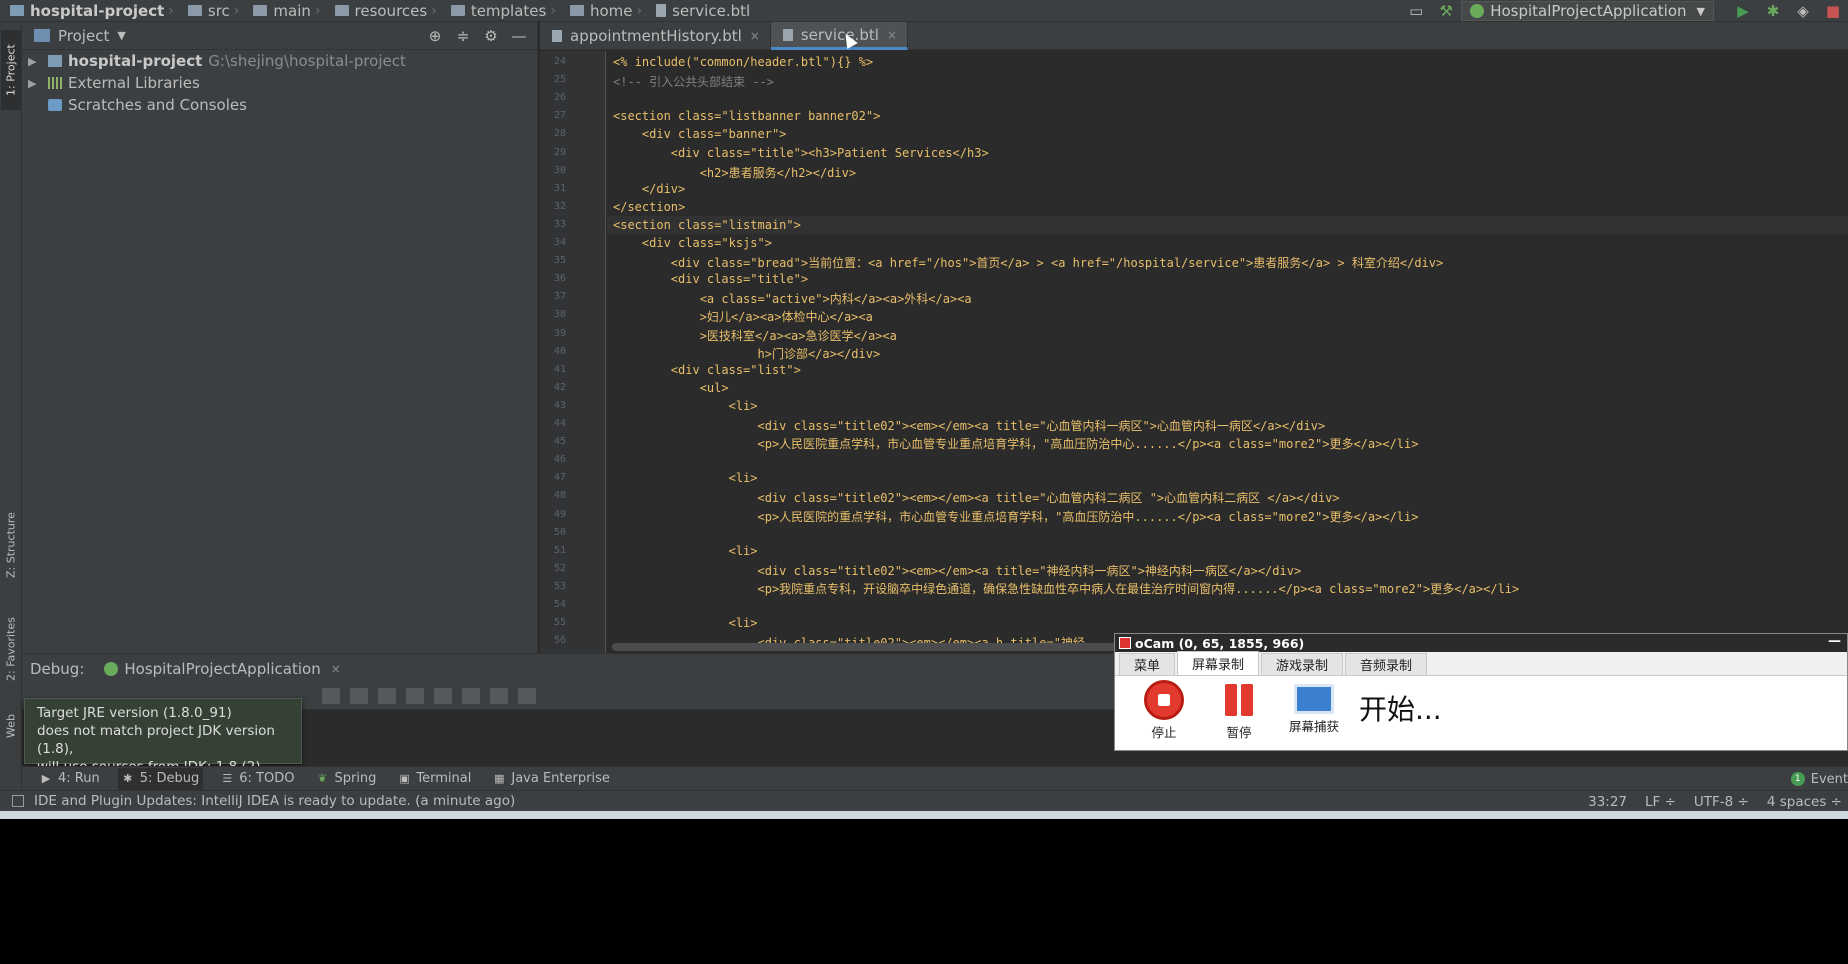 This screenshot has width=1848, height=964. What do you see at coordinates (655, 36) in the screenshot?
I see `tab-appointment-history: appointmentHistory.btl ×` at bounding box center [655, 36].